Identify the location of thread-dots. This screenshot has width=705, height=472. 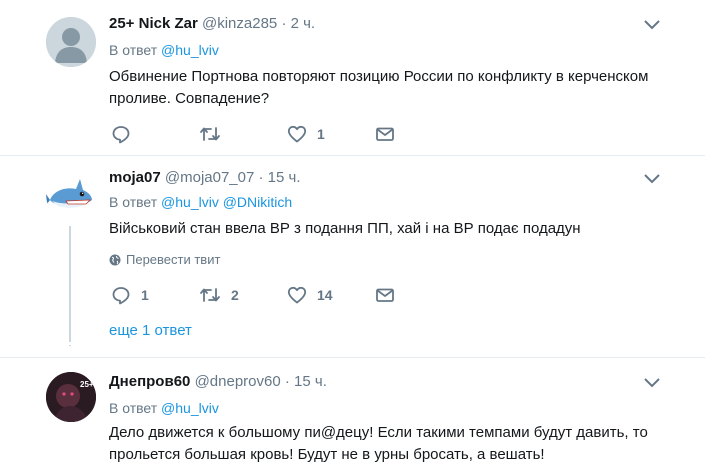
(70, 338).